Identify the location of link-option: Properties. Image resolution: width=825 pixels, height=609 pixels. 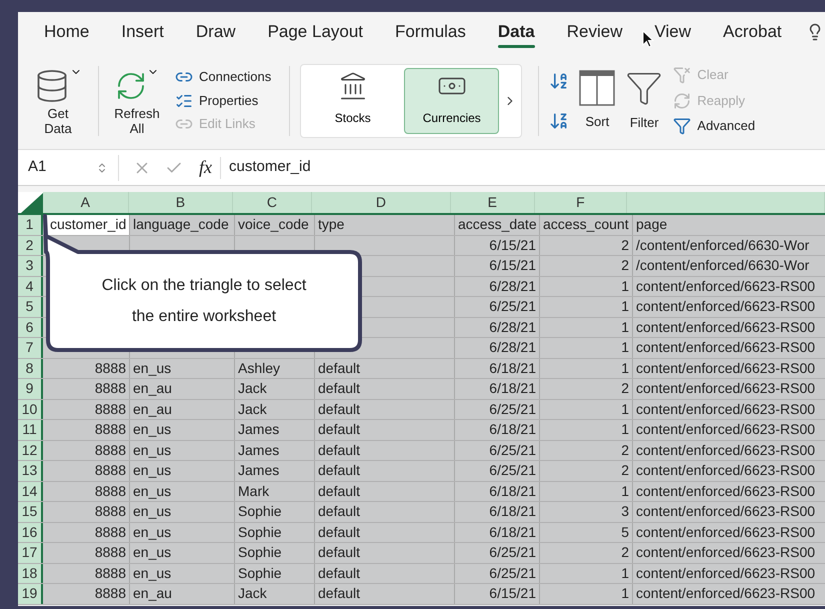
(223, 100).